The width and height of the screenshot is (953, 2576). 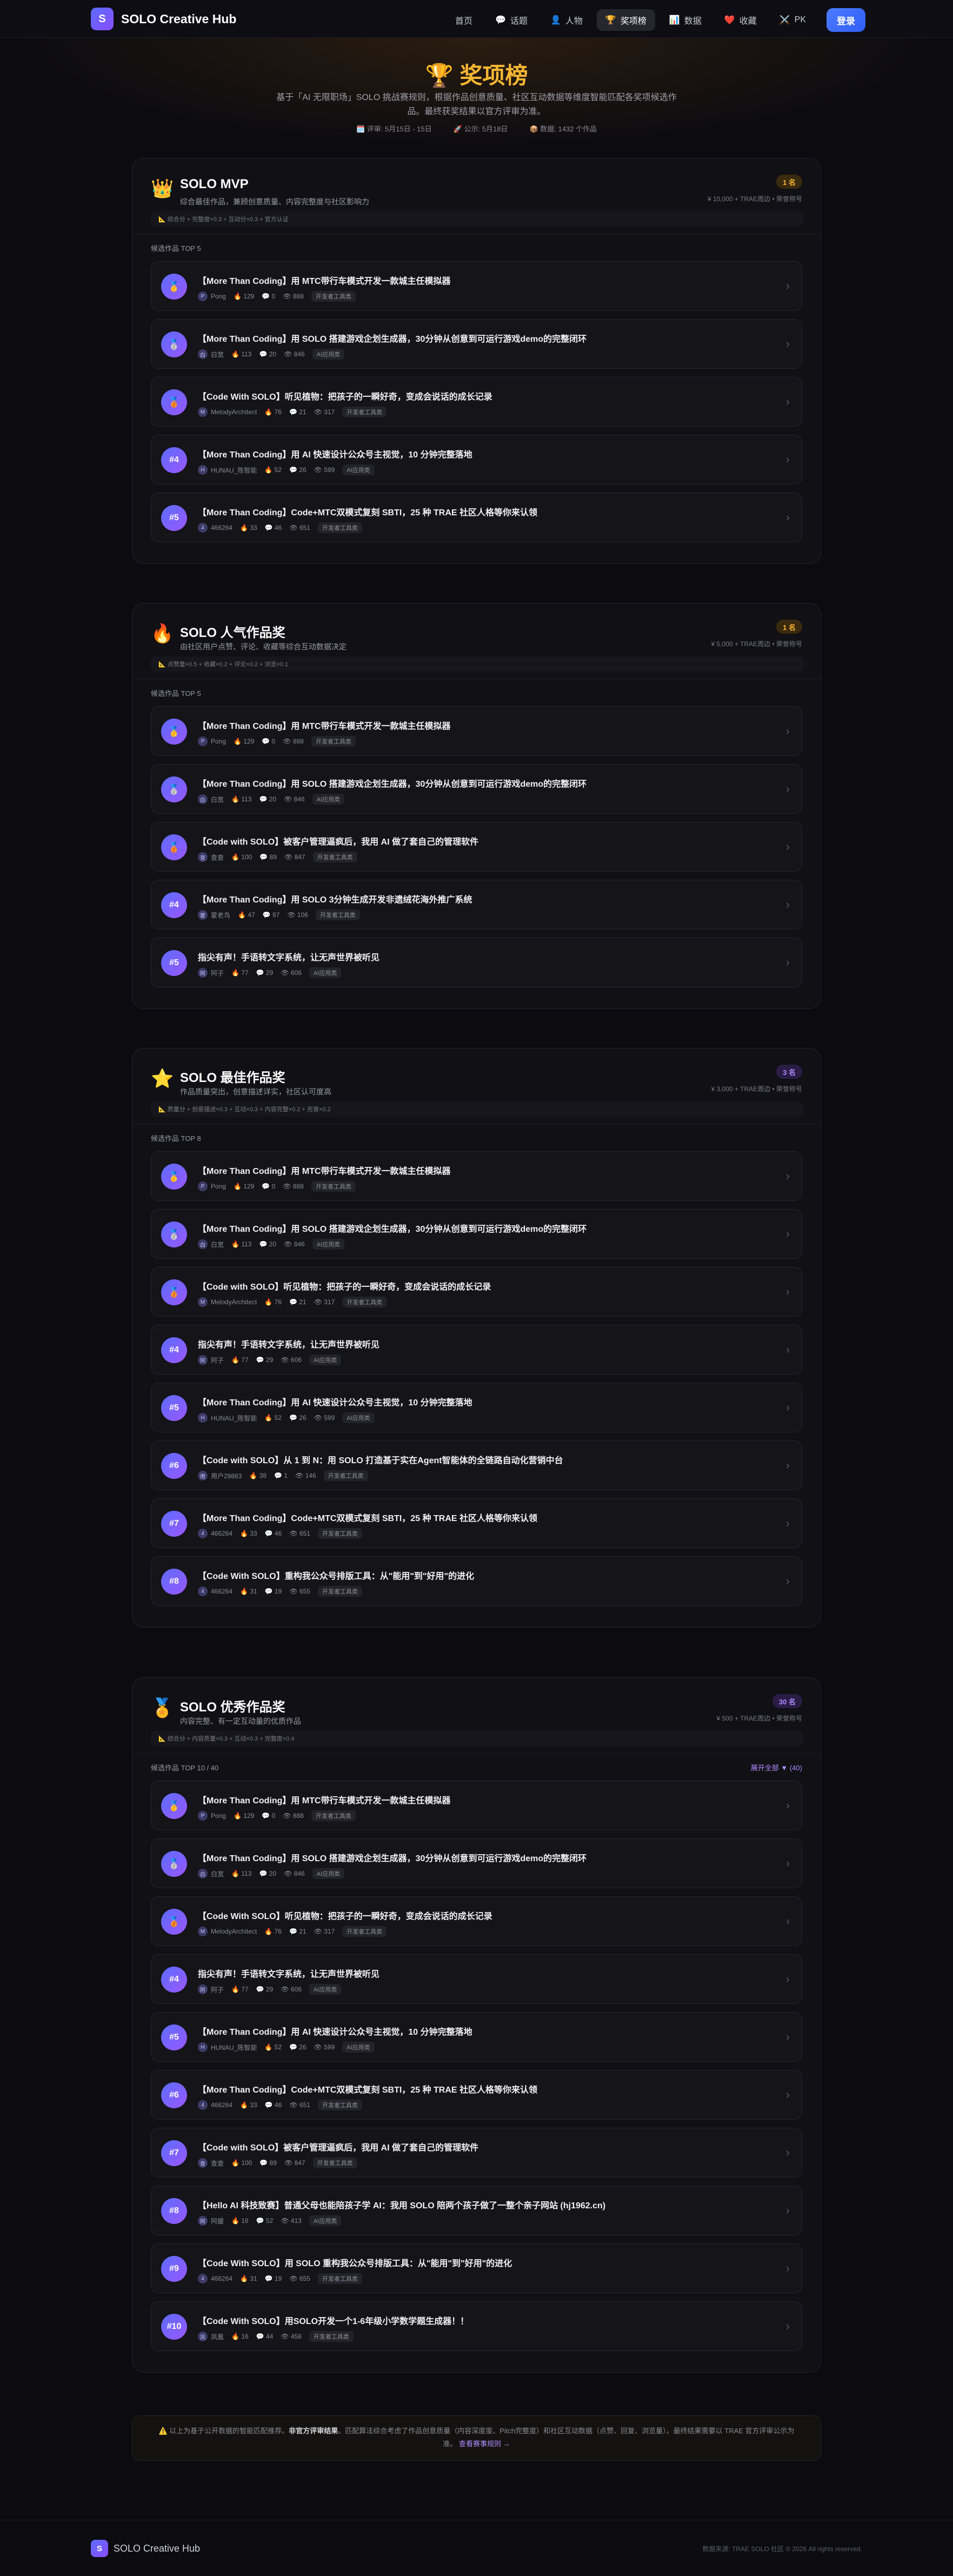 What do you see at coordinates (211, 2221) in the screenshot?
I see `entry-author: 阿阿媛` at bounding box center [211, 2221].